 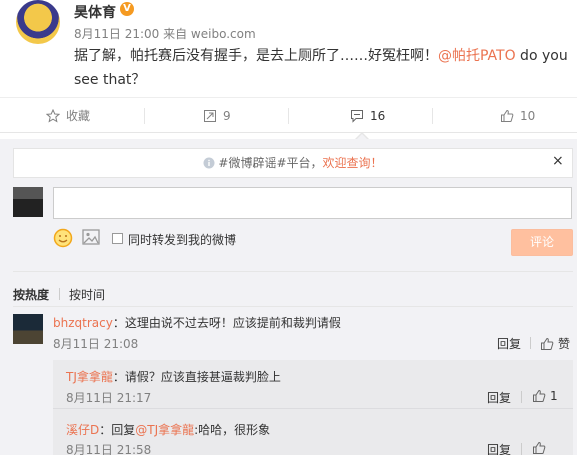 What do you see at coordinates (564, 344) in the screenshot?
I see `comment-like-label: 赞` at bounding box center [564, 344].